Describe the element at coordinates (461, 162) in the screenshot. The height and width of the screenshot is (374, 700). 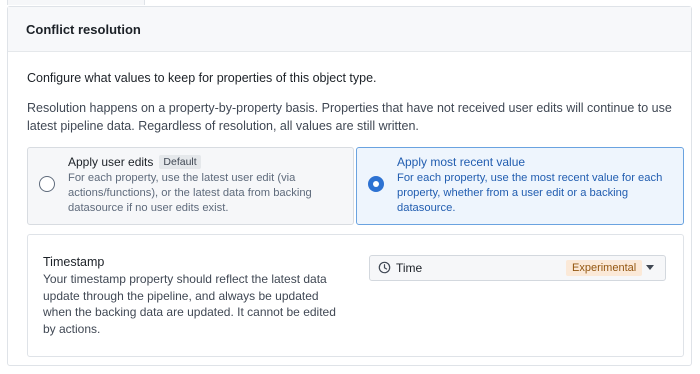
I see `option-title-text: Apply most recent value` at that location.